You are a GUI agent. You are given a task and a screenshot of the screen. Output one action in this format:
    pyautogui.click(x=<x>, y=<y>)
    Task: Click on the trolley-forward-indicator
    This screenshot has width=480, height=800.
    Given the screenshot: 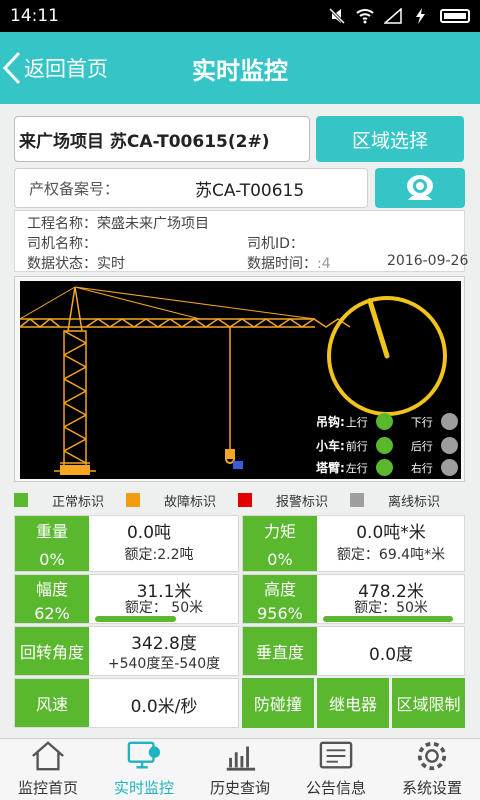 What is the action you would take?
    pyautogui.click(x=384, y=445)
    